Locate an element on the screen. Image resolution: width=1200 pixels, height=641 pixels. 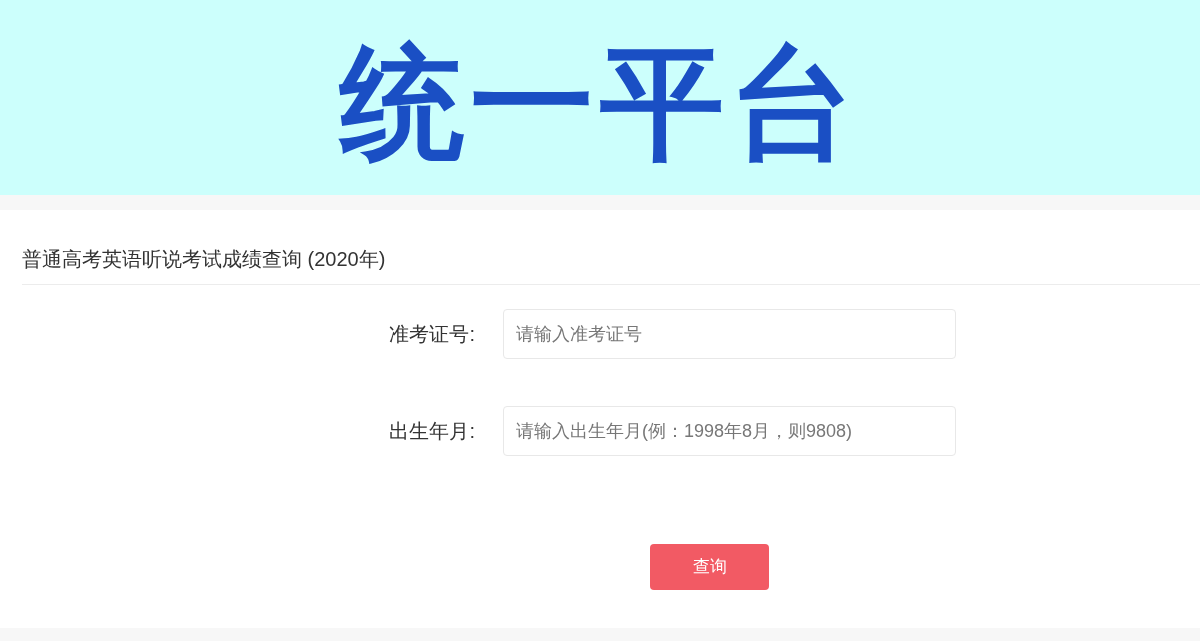
field-label: 准考证号: is located at coordinates (432, 334).